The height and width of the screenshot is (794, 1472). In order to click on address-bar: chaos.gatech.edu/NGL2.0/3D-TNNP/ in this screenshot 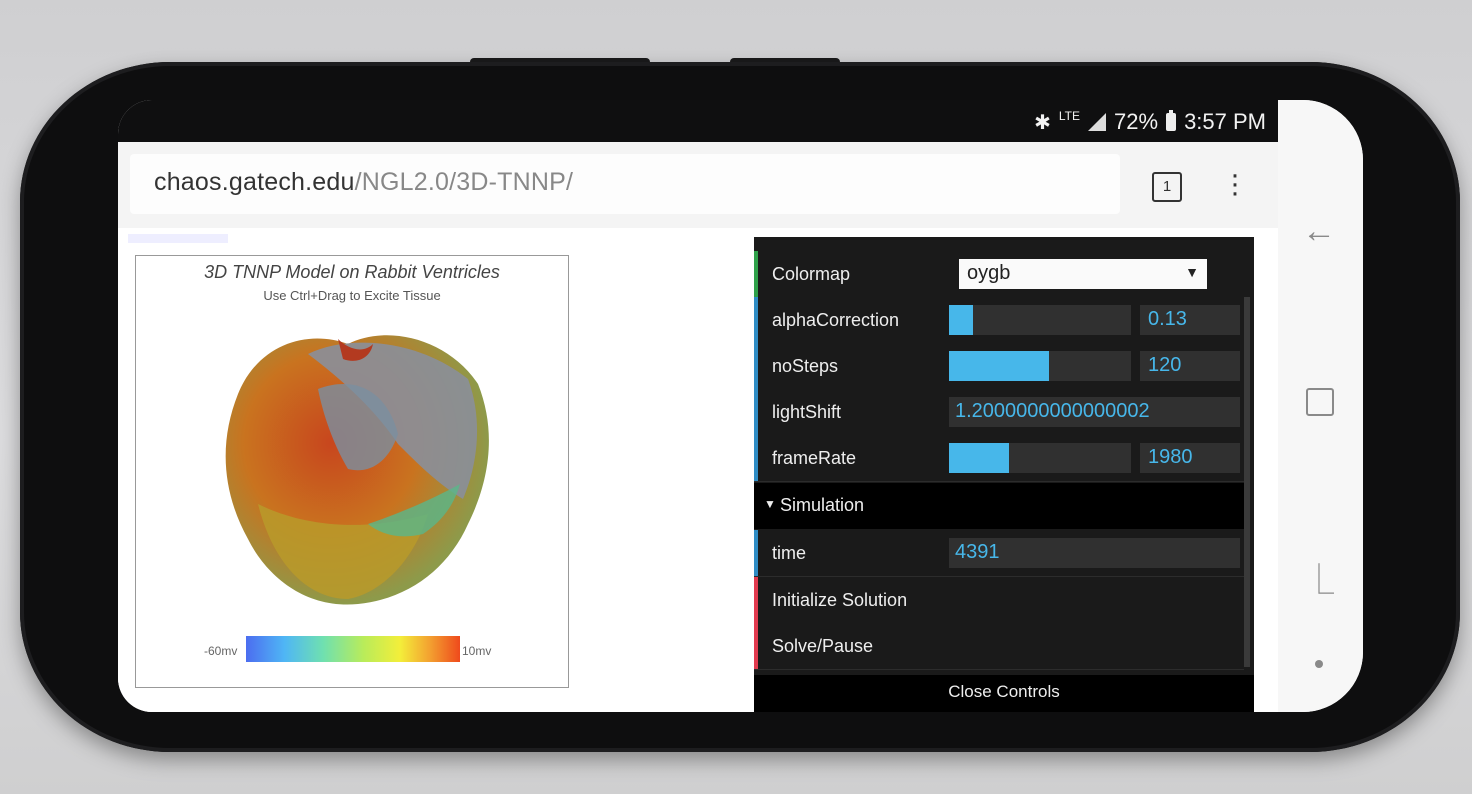, I will do `click(625, 184)`.